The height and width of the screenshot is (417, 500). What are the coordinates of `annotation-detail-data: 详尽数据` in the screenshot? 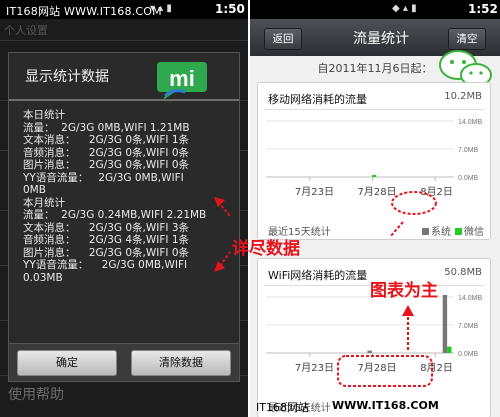 It's located at (266, 249).